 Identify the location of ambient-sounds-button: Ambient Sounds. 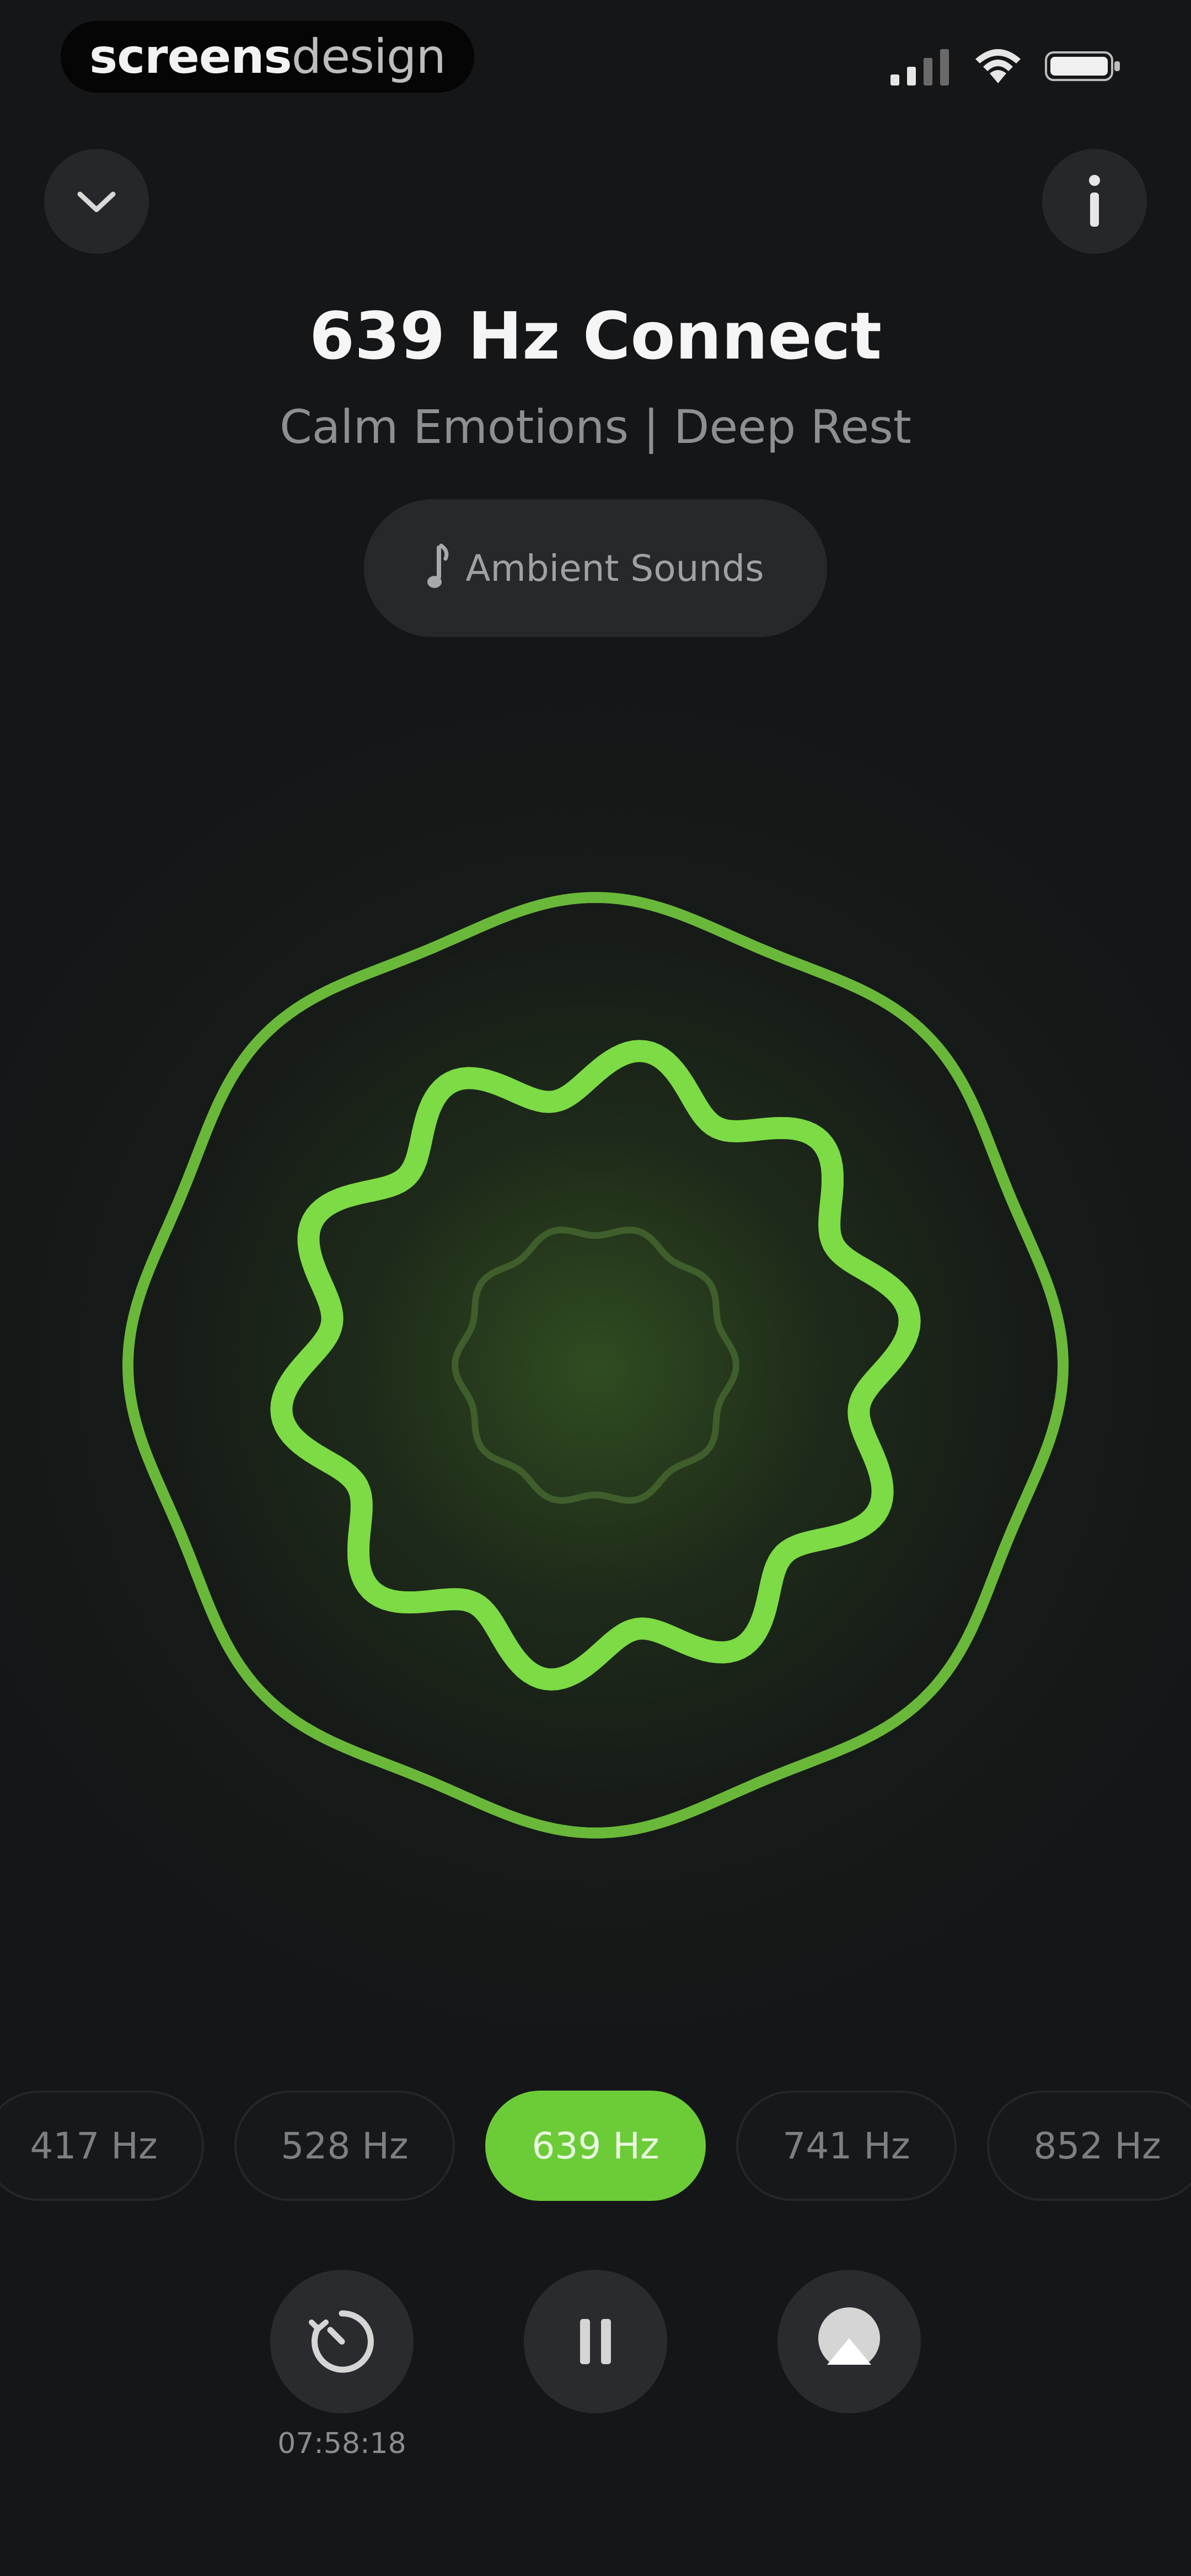
(595, 568).